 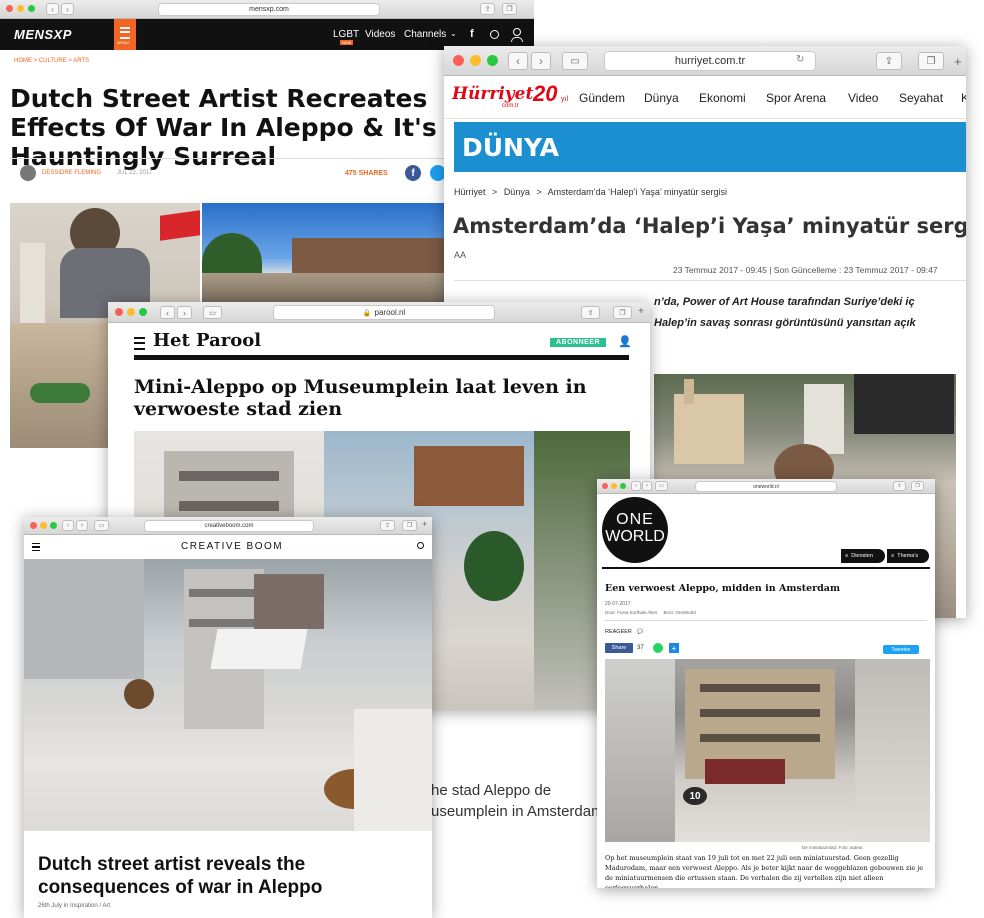 I want to click on breadcrumb-dunya: Dünya, so click(x=517, y=192).